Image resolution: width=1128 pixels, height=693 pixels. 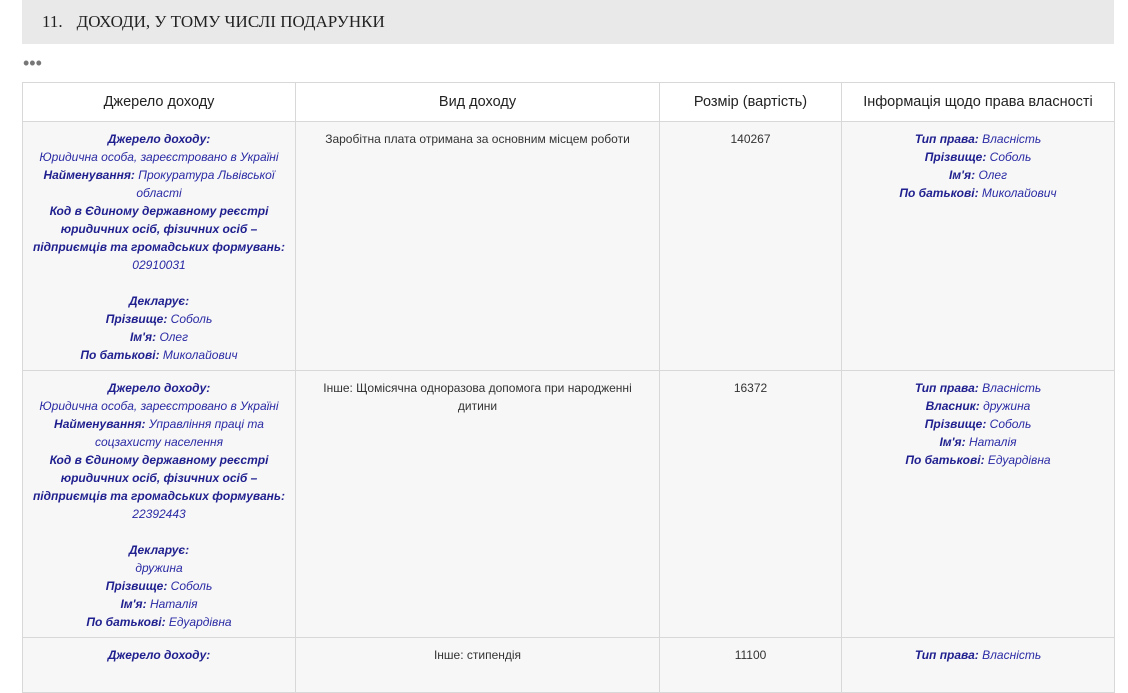 I want to click on cell-ownership-info: Тип права: Власність, so click(x=978, y=665).